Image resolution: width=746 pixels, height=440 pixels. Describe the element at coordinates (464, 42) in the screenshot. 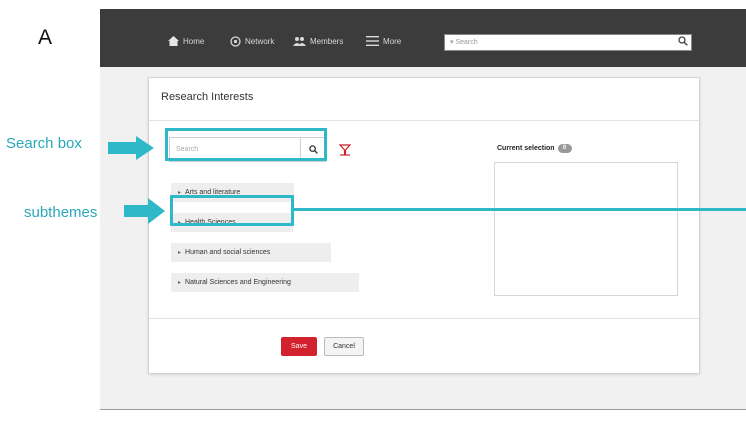

I see `global-search-placeholder: ▾ Search` at that location.